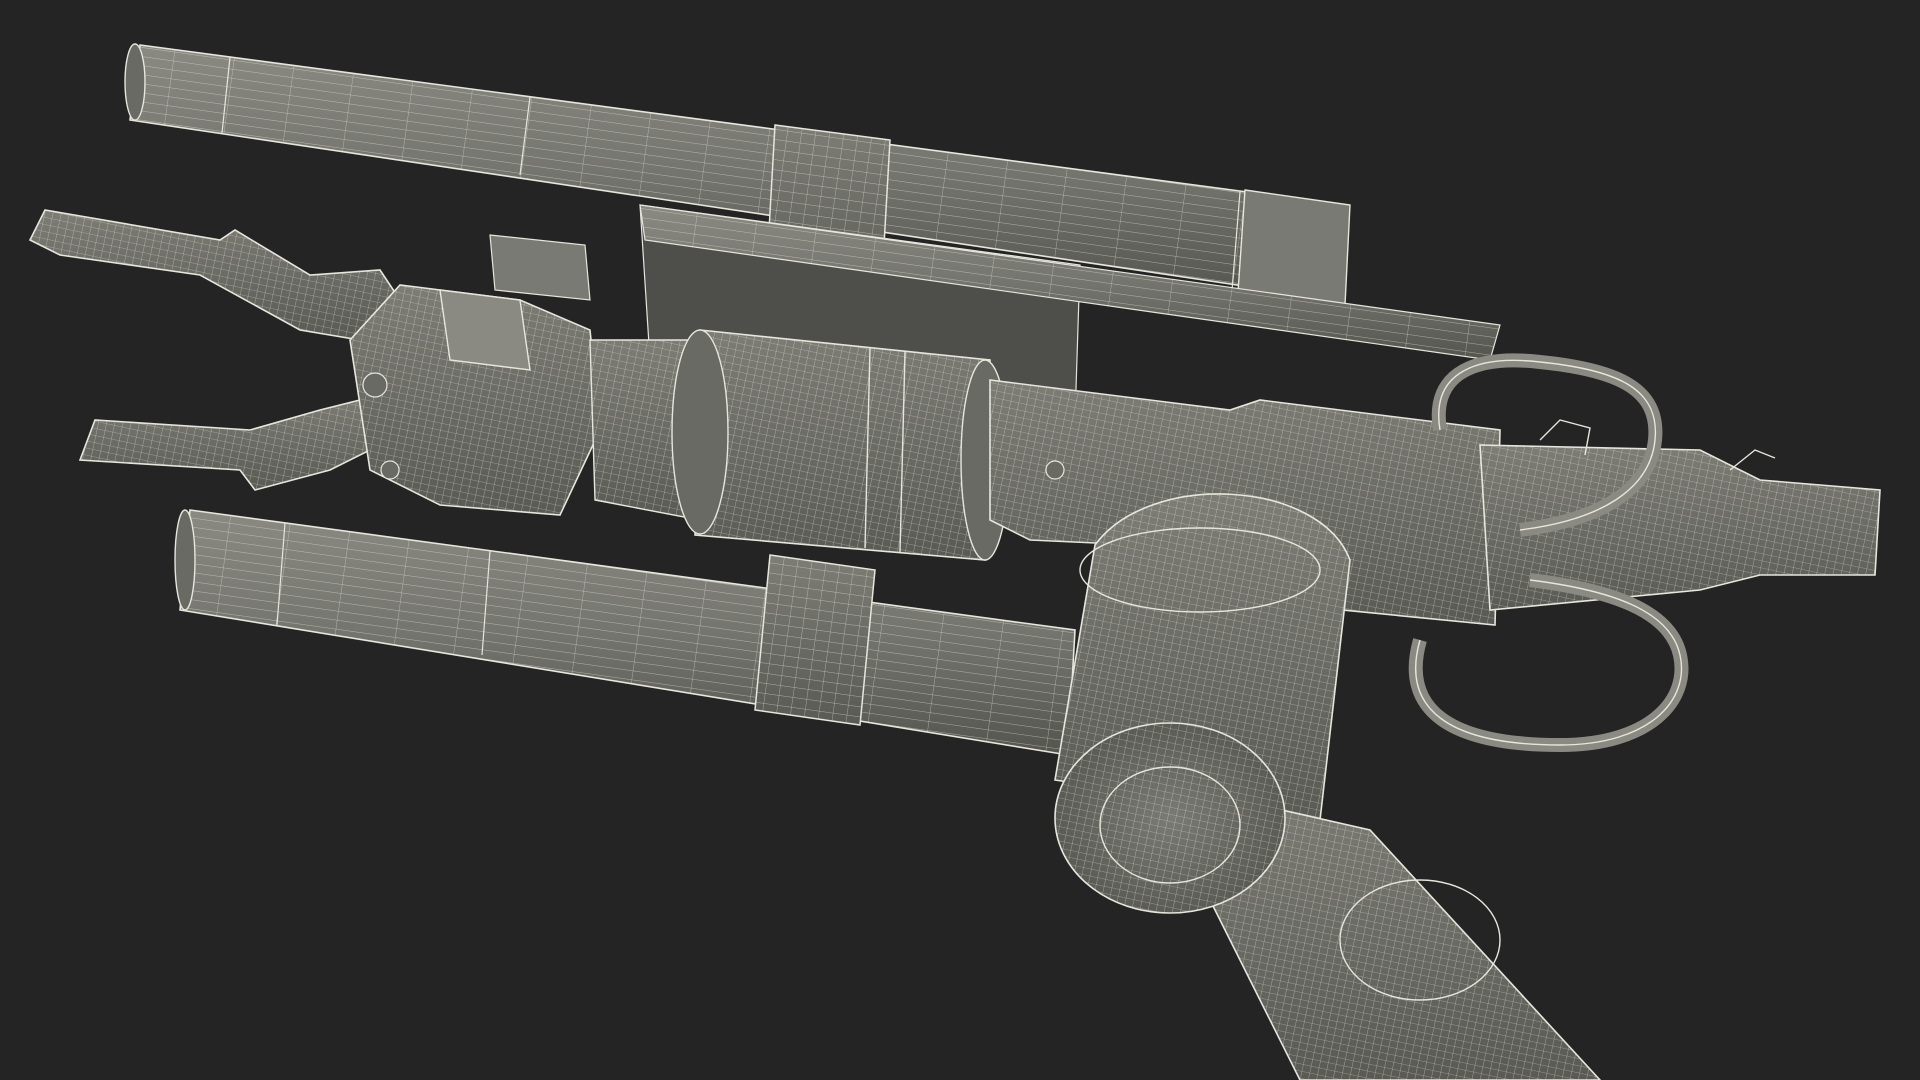  I want to click on wrist-block, so click(475, 375).